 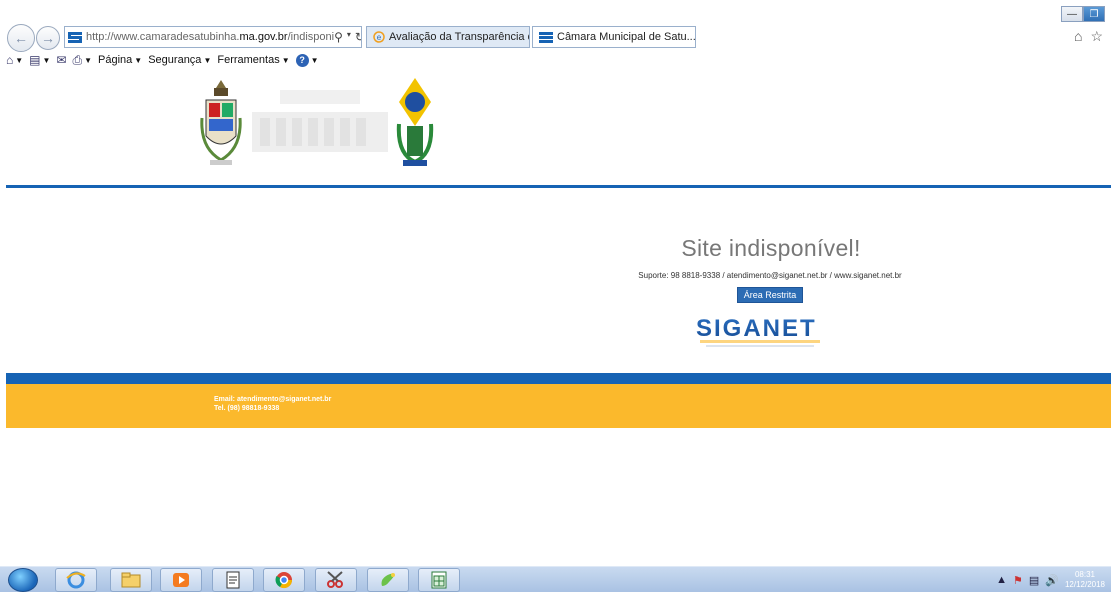 I want to click on scissors-icon, so click(x=336, y=580).